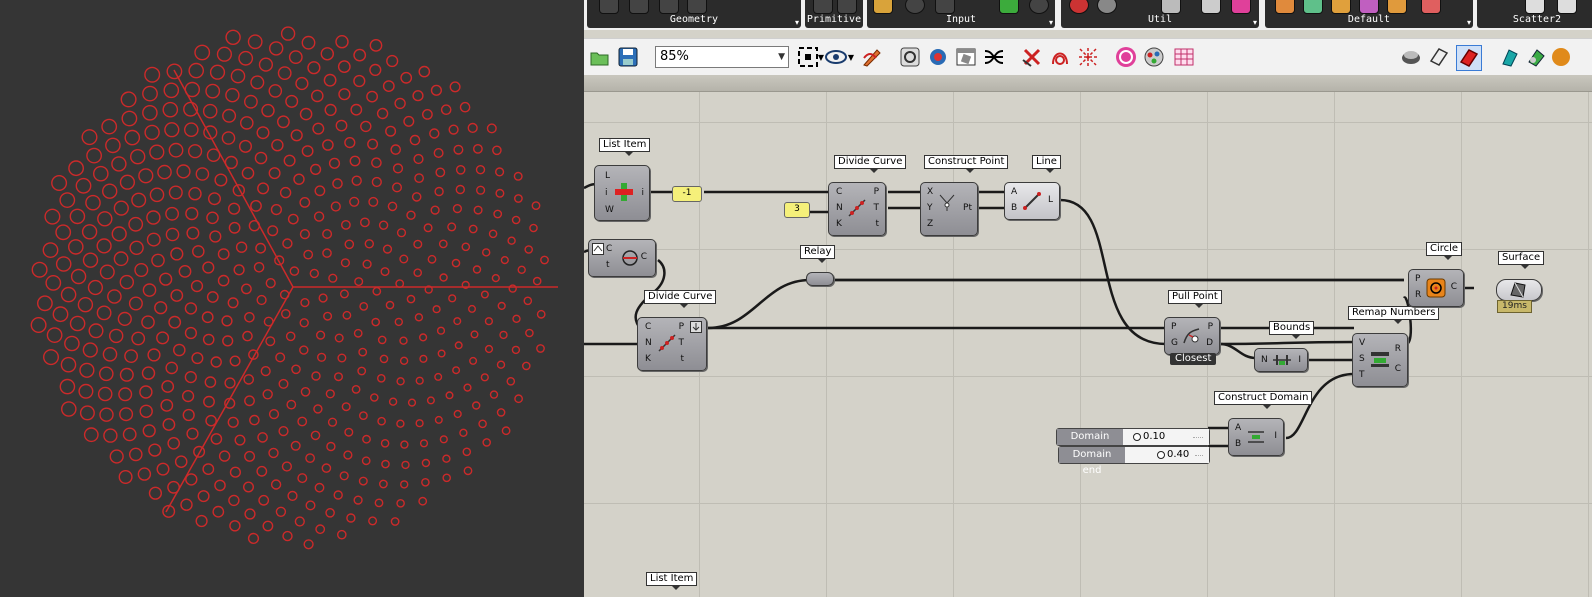  I want to click on open-file-button, so click(600, 57).